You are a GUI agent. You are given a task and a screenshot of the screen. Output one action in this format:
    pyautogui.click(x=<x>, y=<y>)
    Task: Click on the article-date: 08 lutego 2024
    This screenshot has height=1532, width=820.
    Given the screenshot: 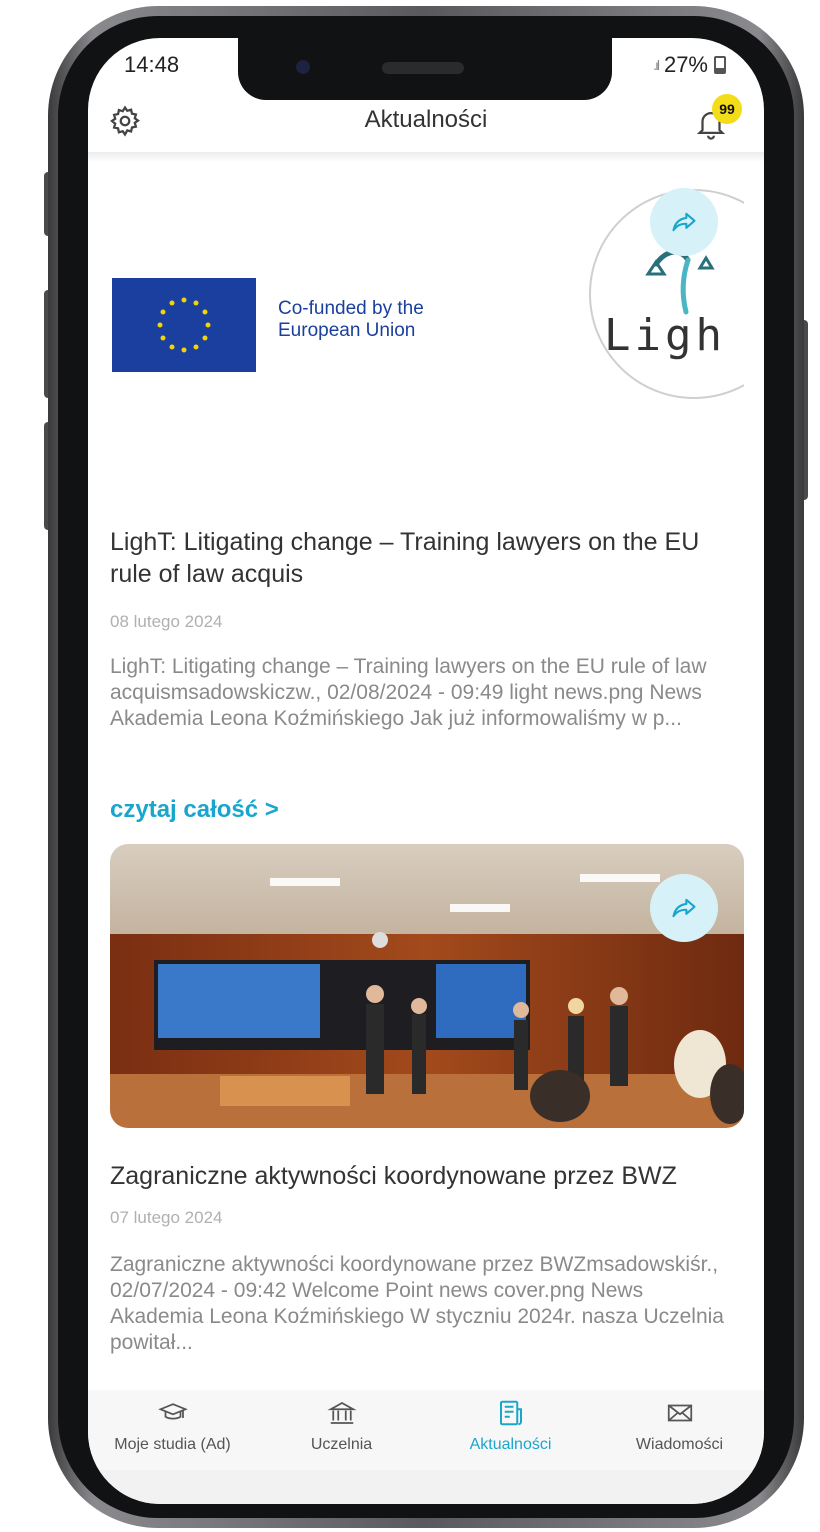 What is the action you would take?
    pyautogui.click(x=166, y=621)
    